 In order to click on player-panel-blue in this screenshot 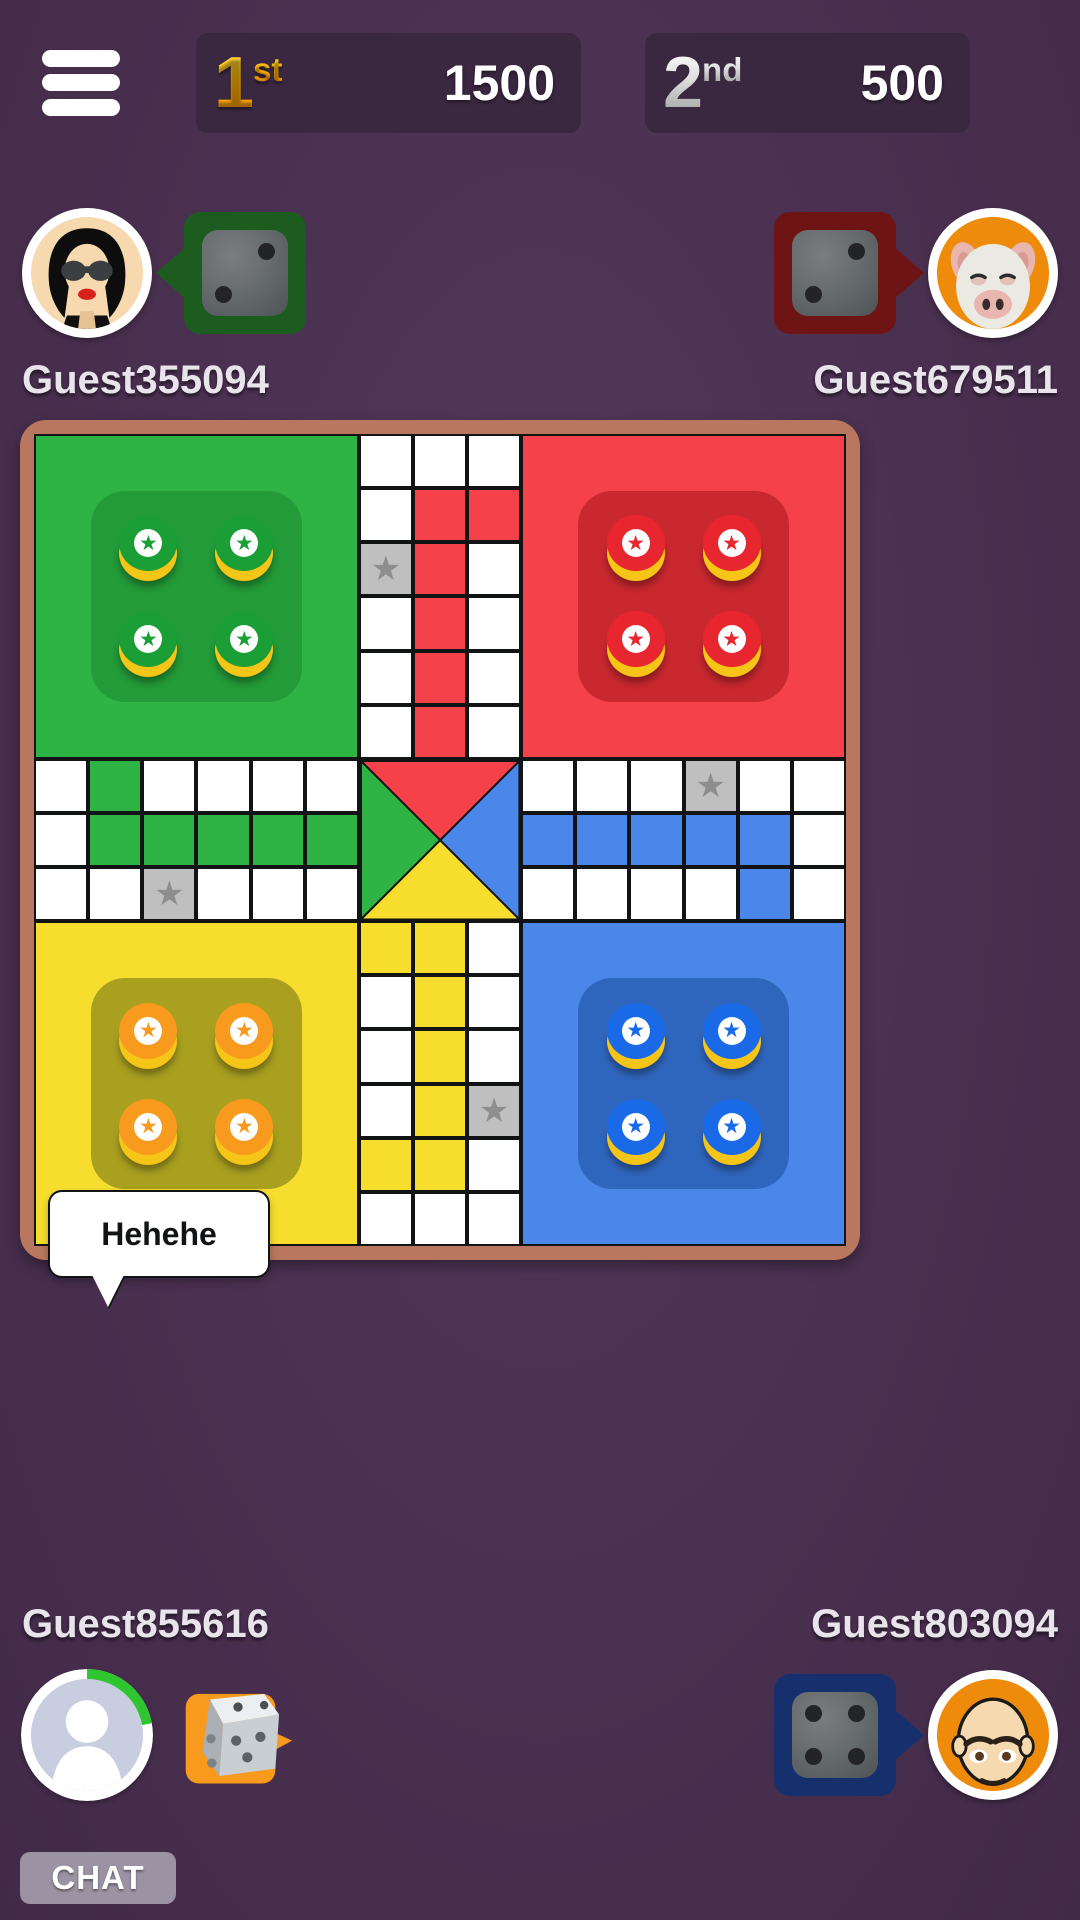, I will do `click(916, 1735)`.